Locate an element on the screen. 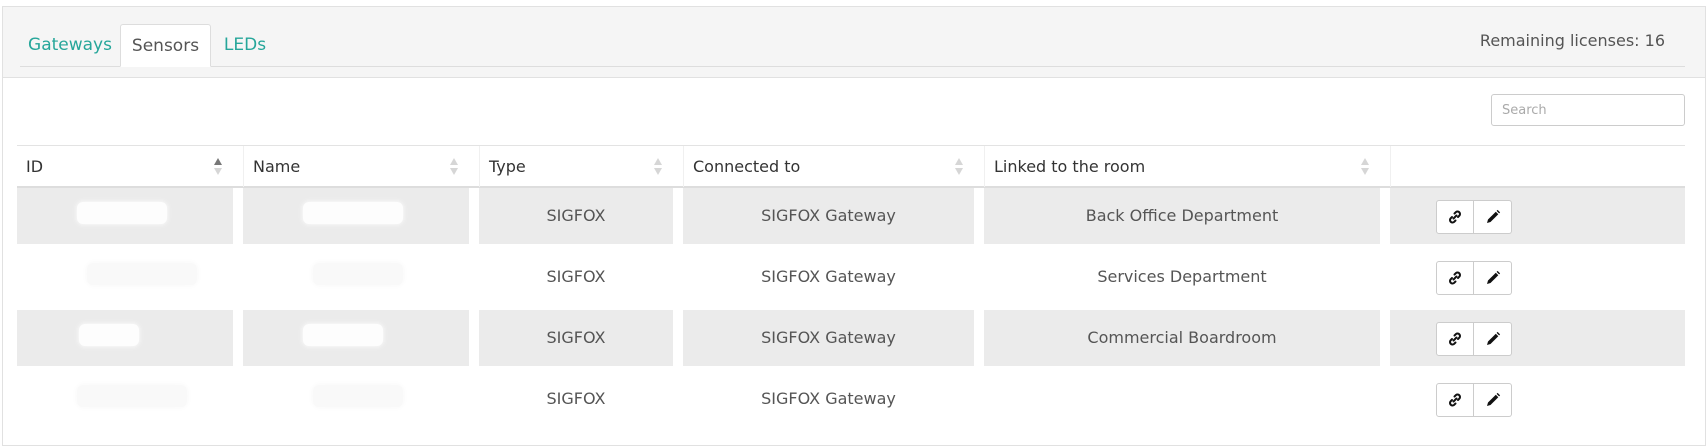  cell-linked-room: Back Office Department is located at coordinates (1182, 216).